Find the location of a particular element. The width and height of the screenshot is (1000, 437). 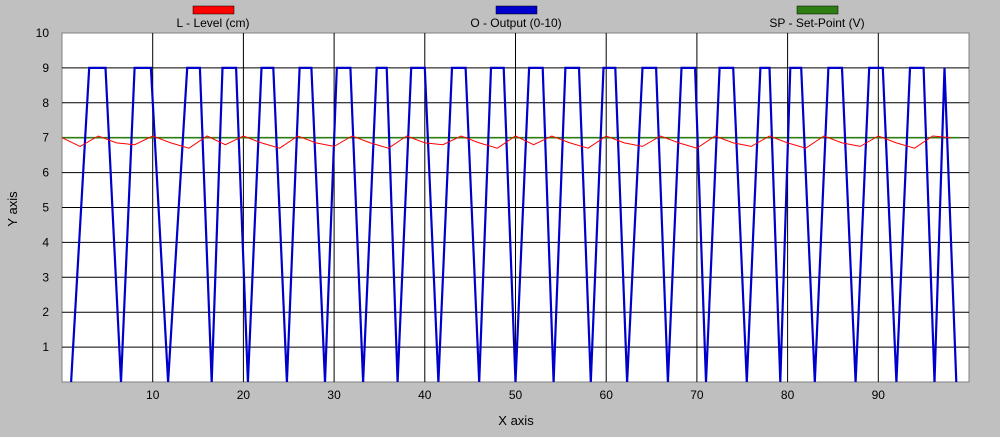

x-tick-label: 60 is located at coordinates (607, 395).